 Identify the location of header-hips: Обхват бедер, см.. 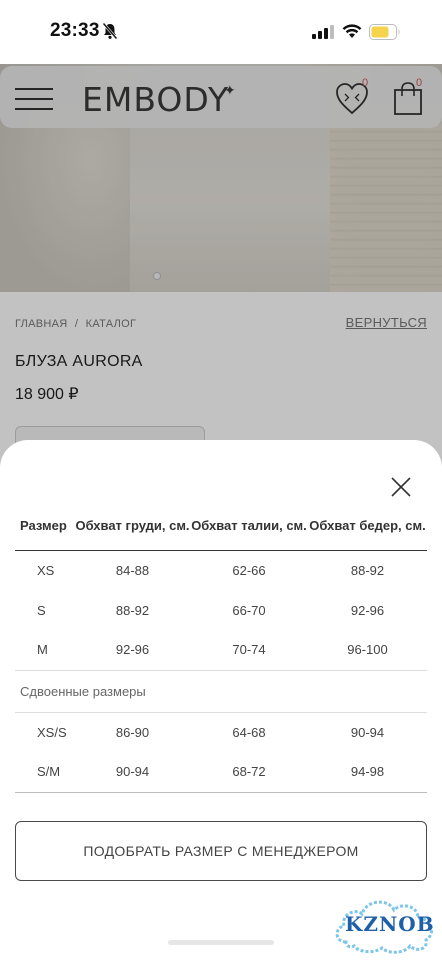
(367, 525).